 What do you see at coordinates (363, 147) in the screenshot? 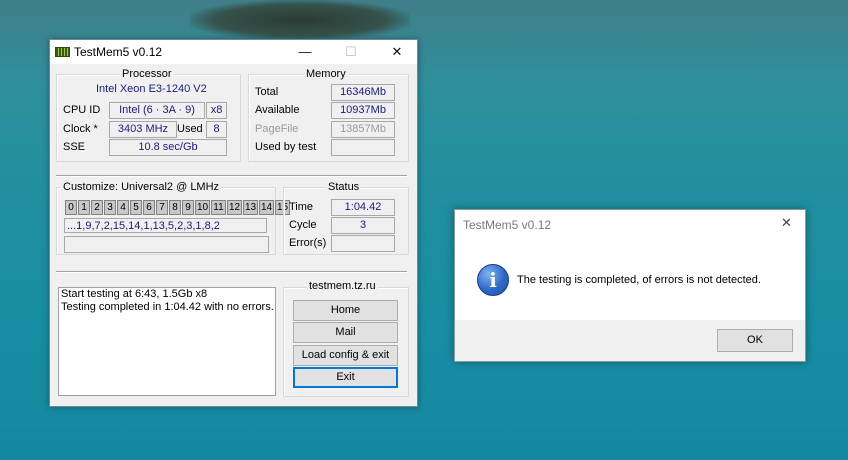
I see `used-by-test-field` at bounding box center [363, 147].